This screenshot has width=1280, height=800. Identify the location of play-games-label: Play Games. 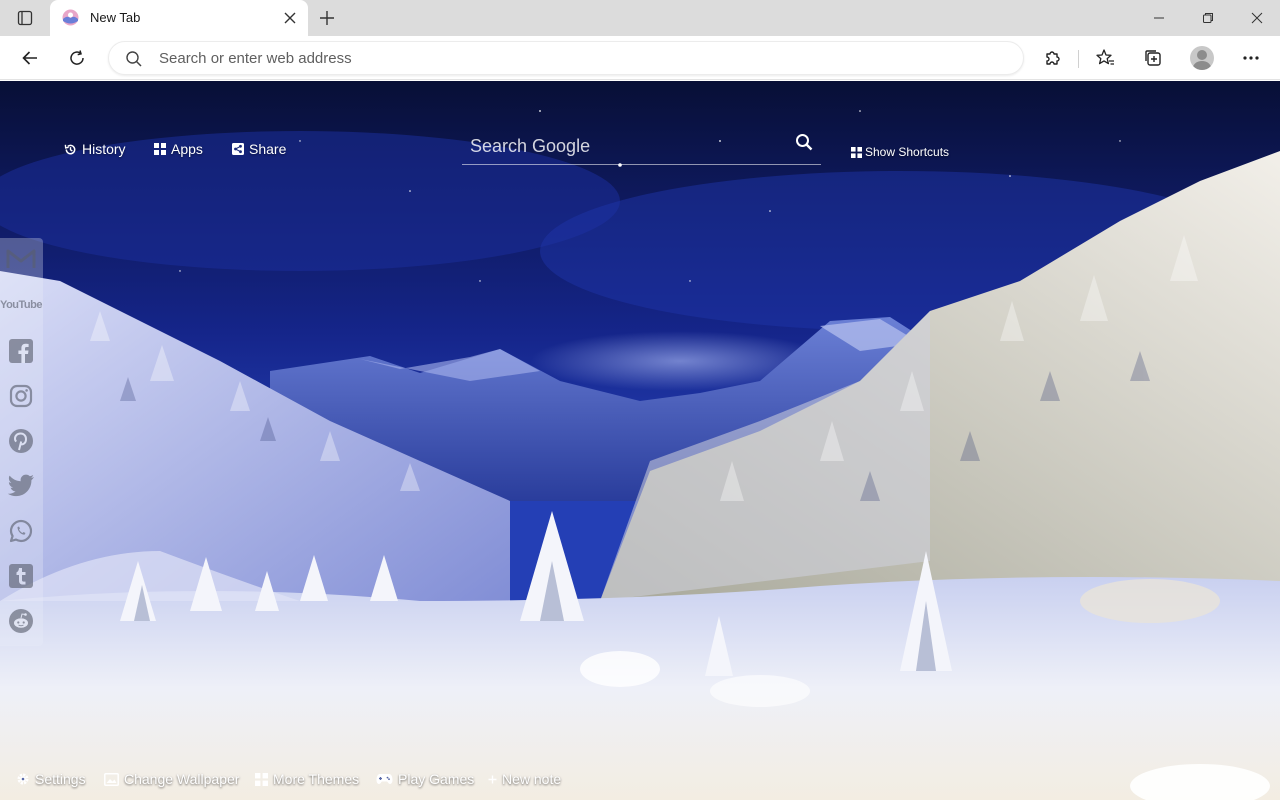
(436, 779).